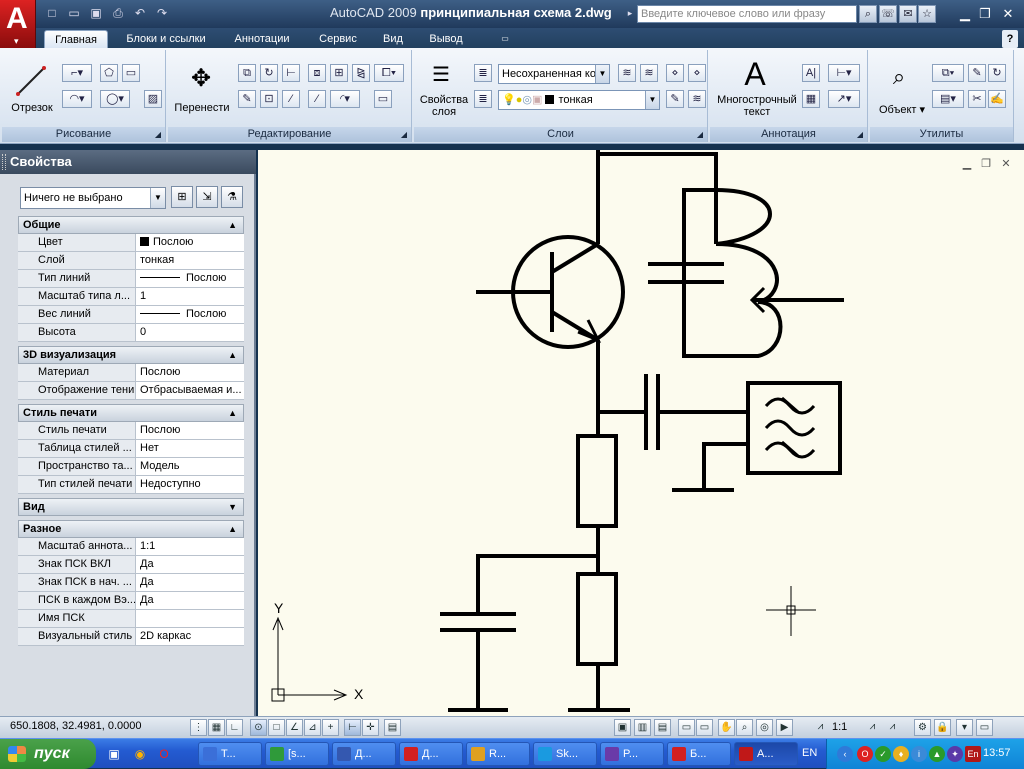 The image size is (1024, 769). I want to click on quick-select-filter-icon: ⚗, so click(232, 197).